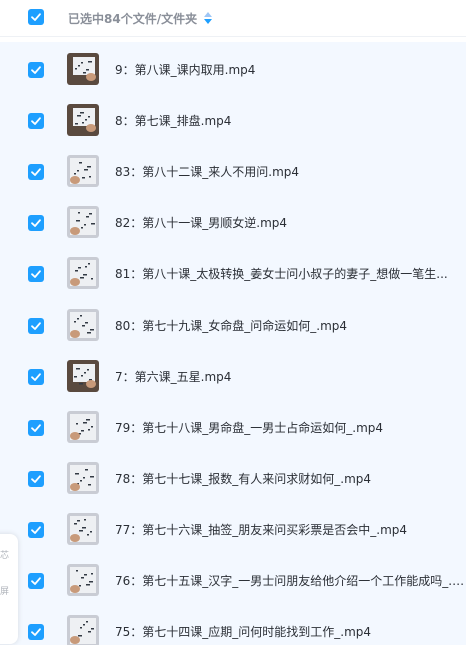  Describe the element at coordinates (133, 19) in the screenshot. I see `selection-count-text: 已选中84个文件/文件夹` at that location.